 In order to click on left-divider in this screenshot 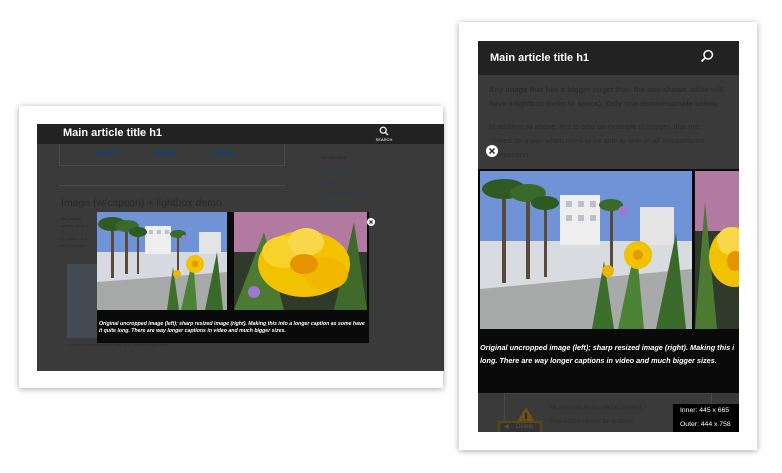, I will do `click(172, 185)`.